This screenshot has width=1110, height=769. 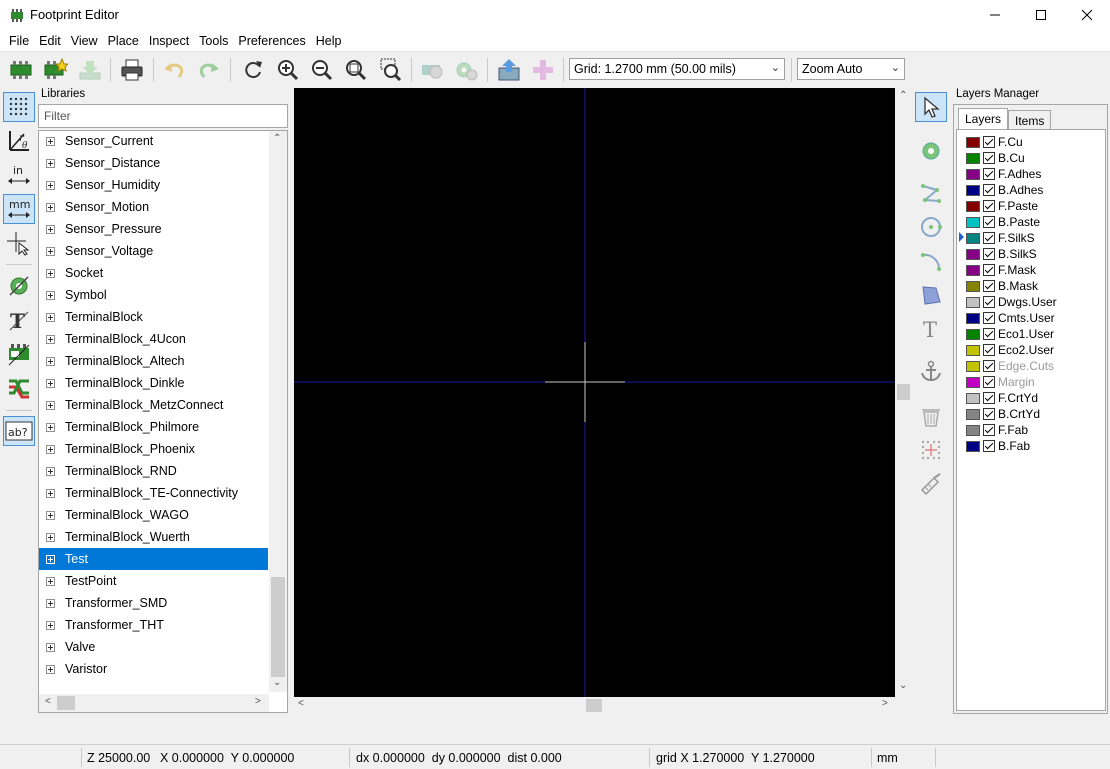 What do you see at coordinates (19, 354) in the screenshot?
I see `graphic-sketch-mode-button` at bounding box center [19, 354].